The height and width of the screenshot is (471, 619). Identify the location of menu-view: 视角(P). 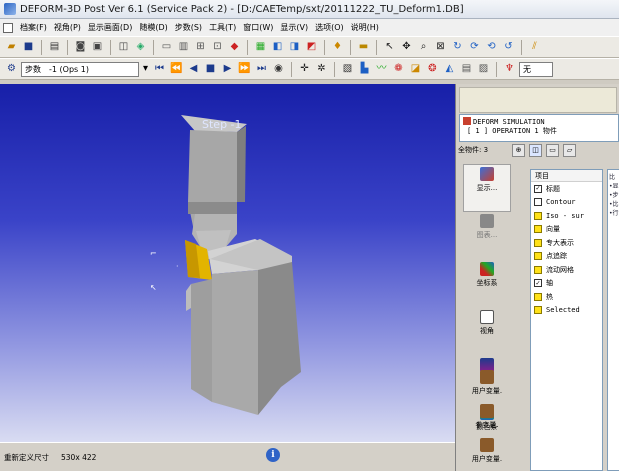
(67, 27).